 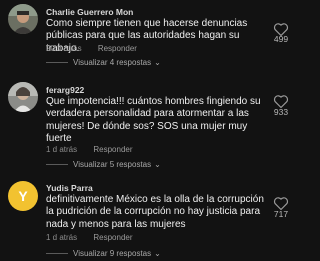 I want to click on like-count: 717, so click(x=281, y=214).